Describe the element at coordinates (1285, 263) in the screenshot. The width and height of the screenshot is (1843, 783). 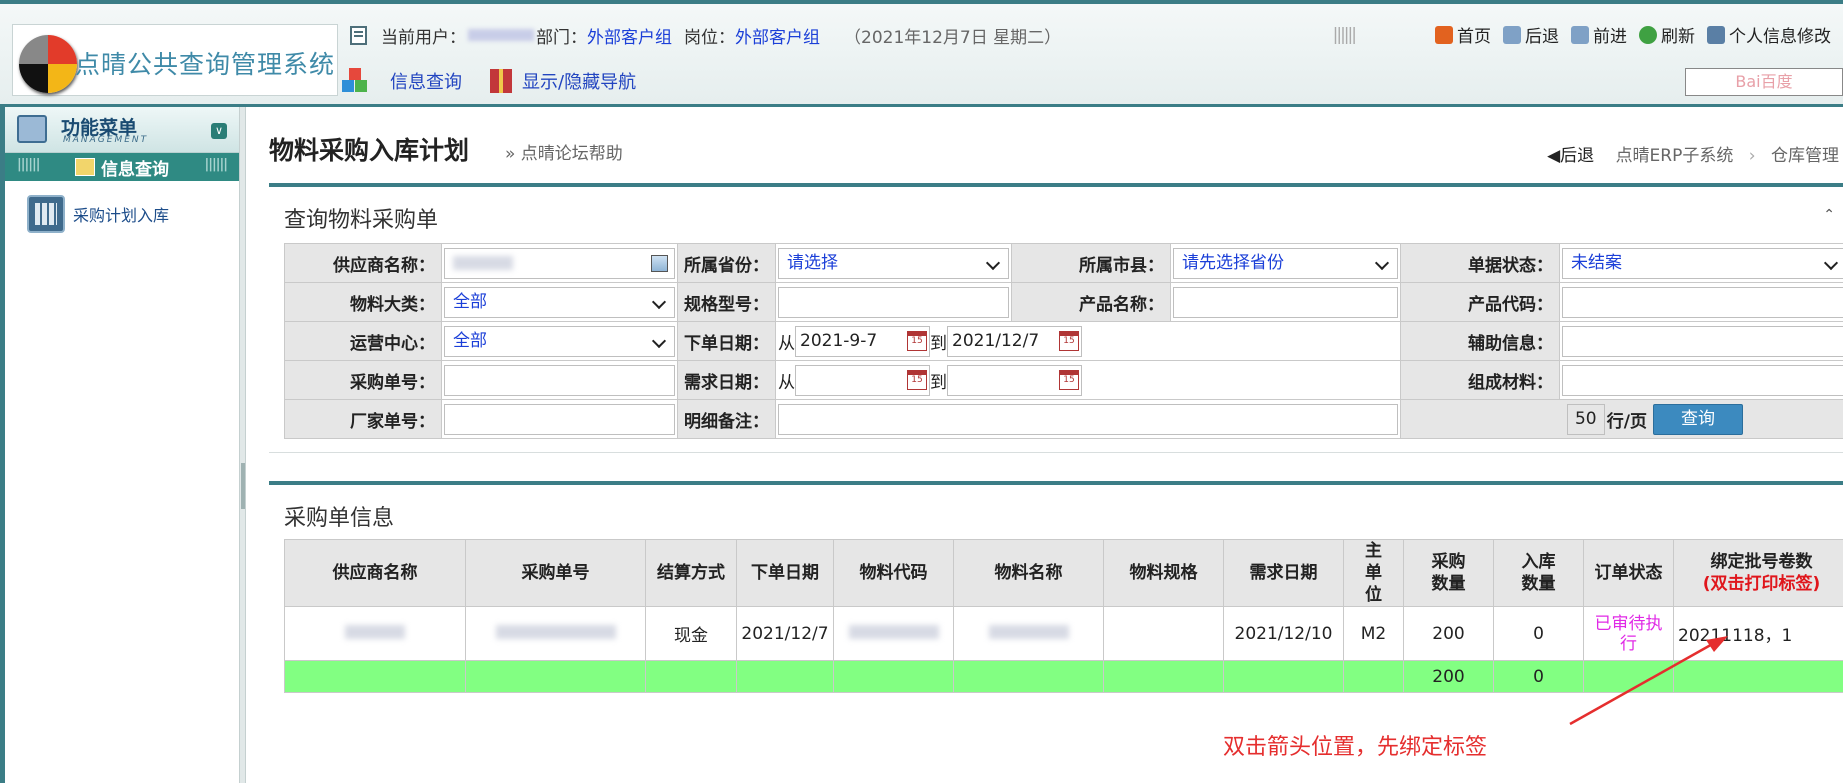
I see `city-select: 请先选择省份` at that location.